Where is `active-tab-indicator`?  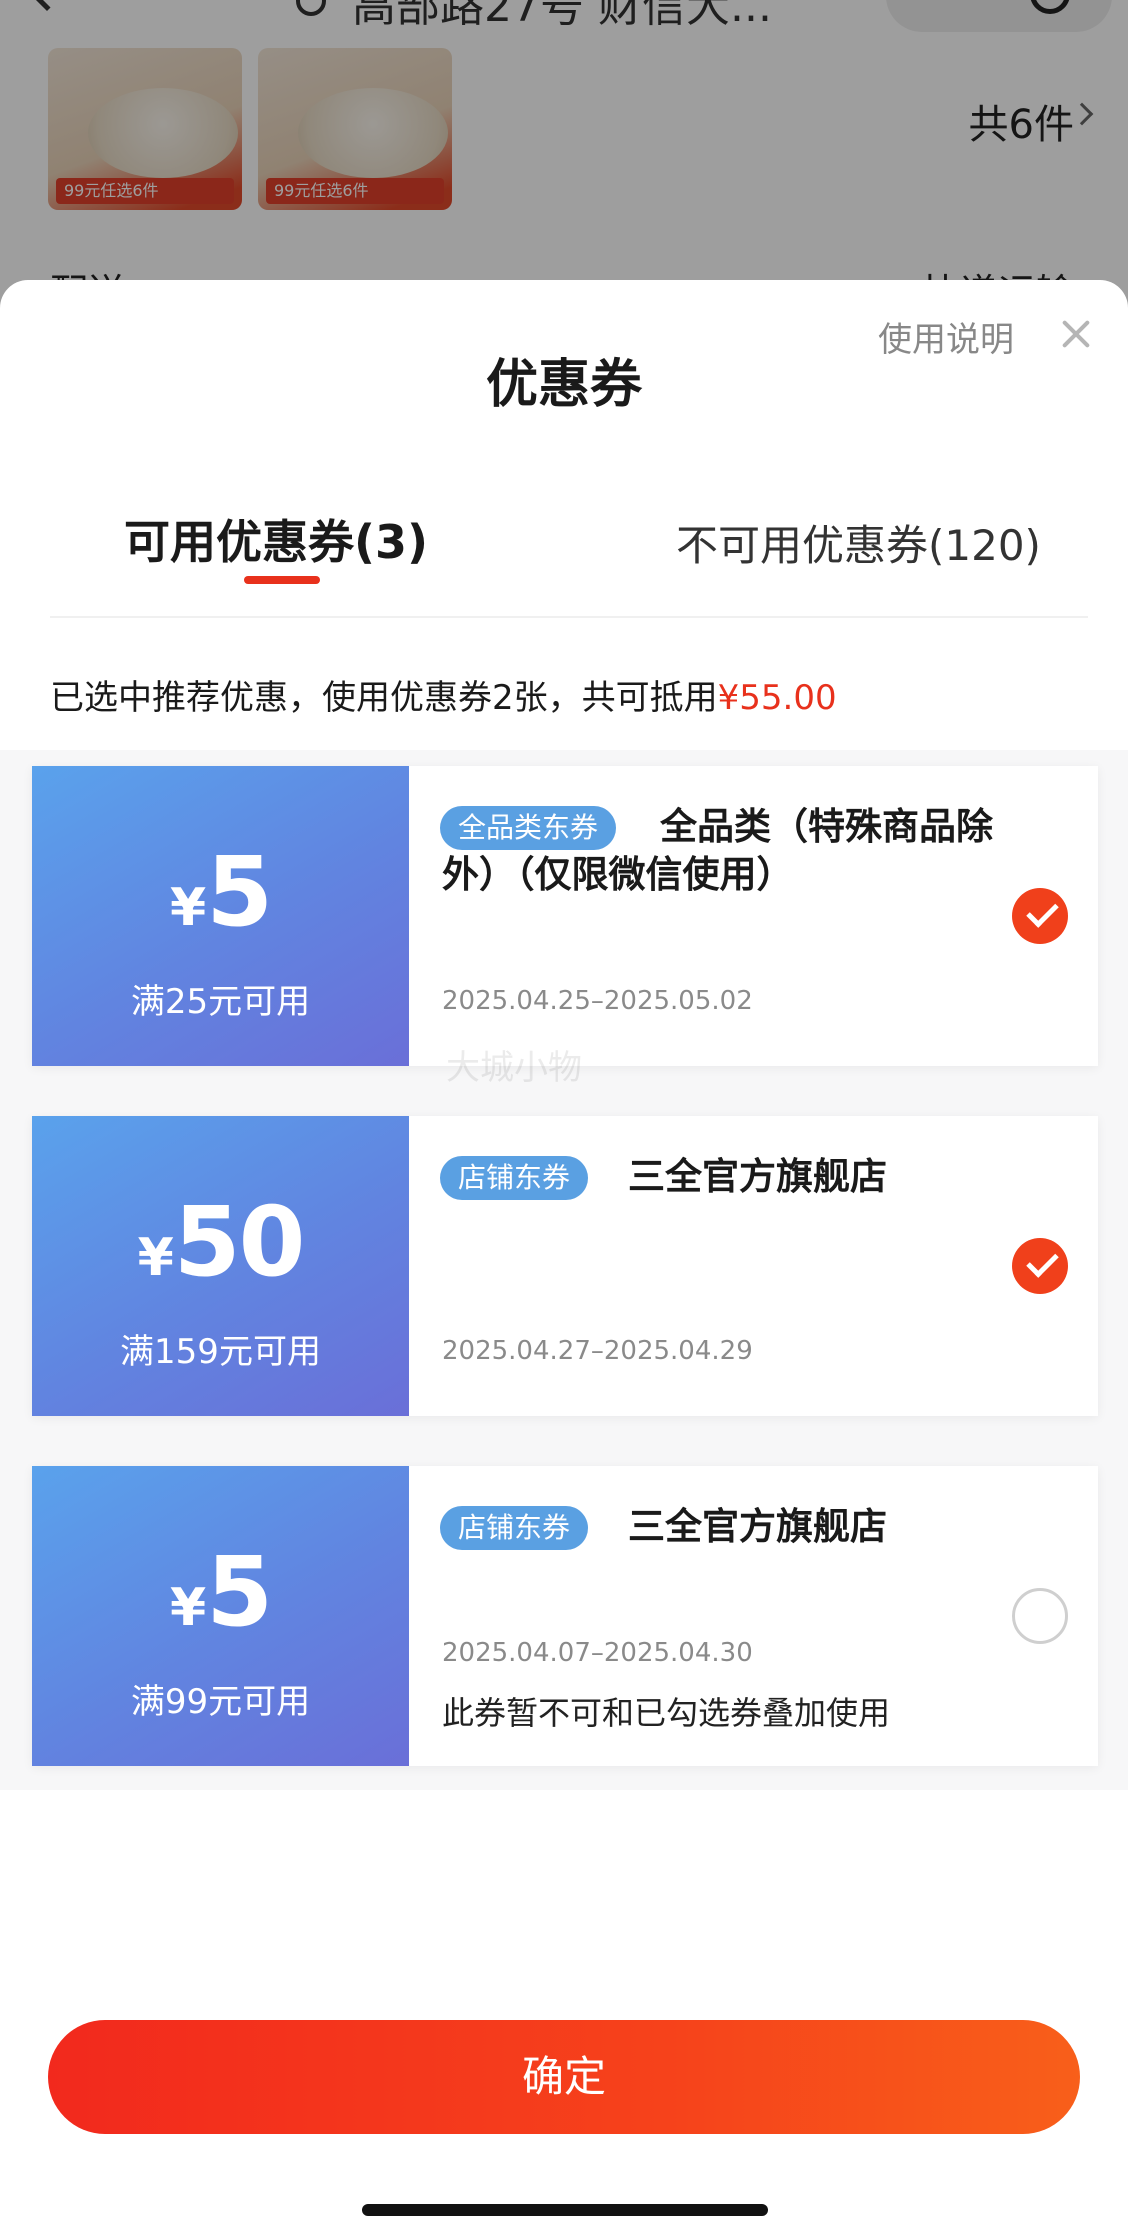
active-tab-indicator is located at coordinates (282, 580).